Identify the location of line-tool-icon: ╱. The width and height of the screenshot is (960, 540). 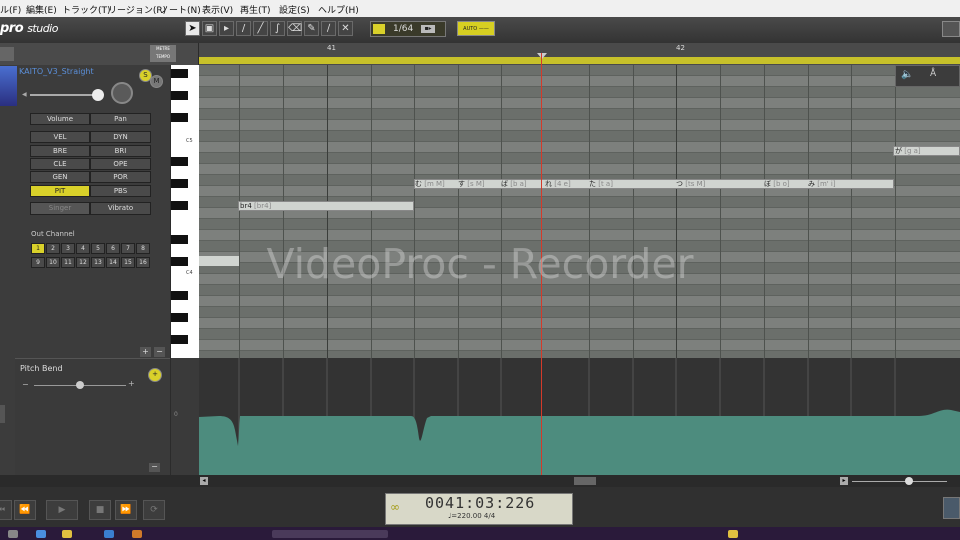
(260, 28).